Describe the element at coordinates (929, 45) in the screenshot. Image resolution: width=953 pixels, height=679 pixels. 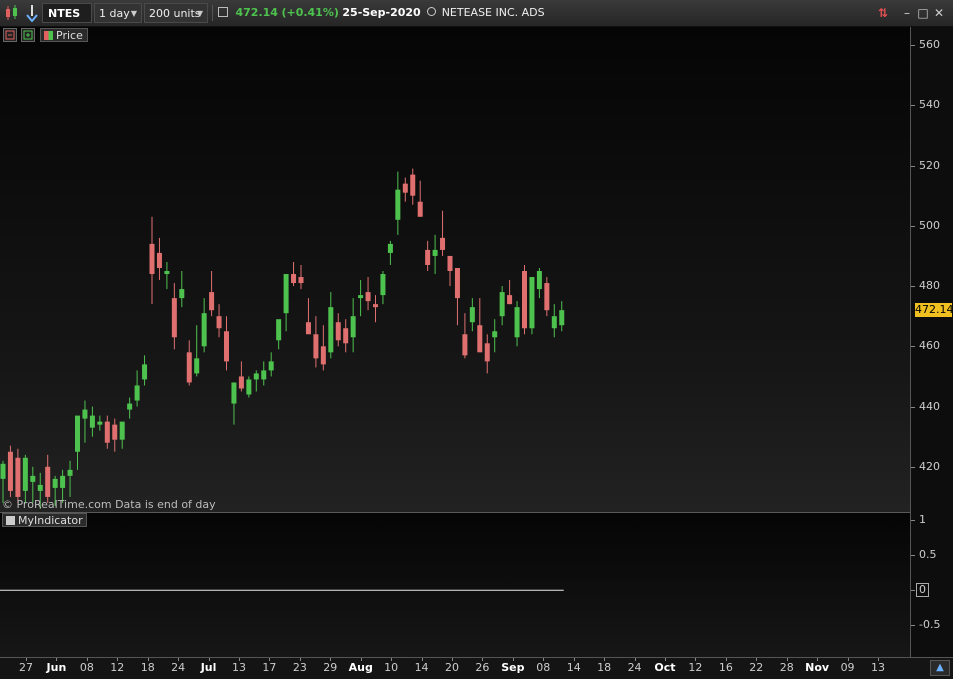
I see `price-axis-label: 560` at that location.